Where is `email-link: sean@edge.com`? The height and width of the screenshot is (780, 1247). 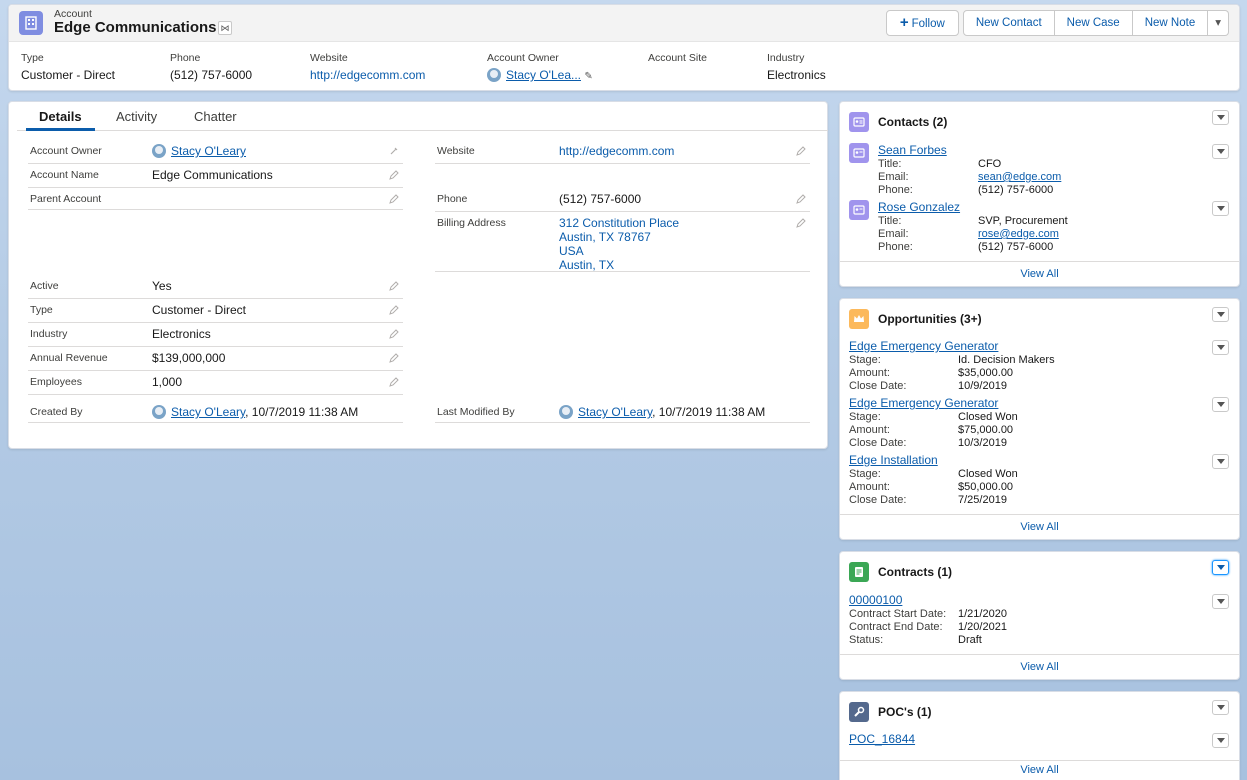 email-link: sean@edge.com is located at coordinates (1019, 177).